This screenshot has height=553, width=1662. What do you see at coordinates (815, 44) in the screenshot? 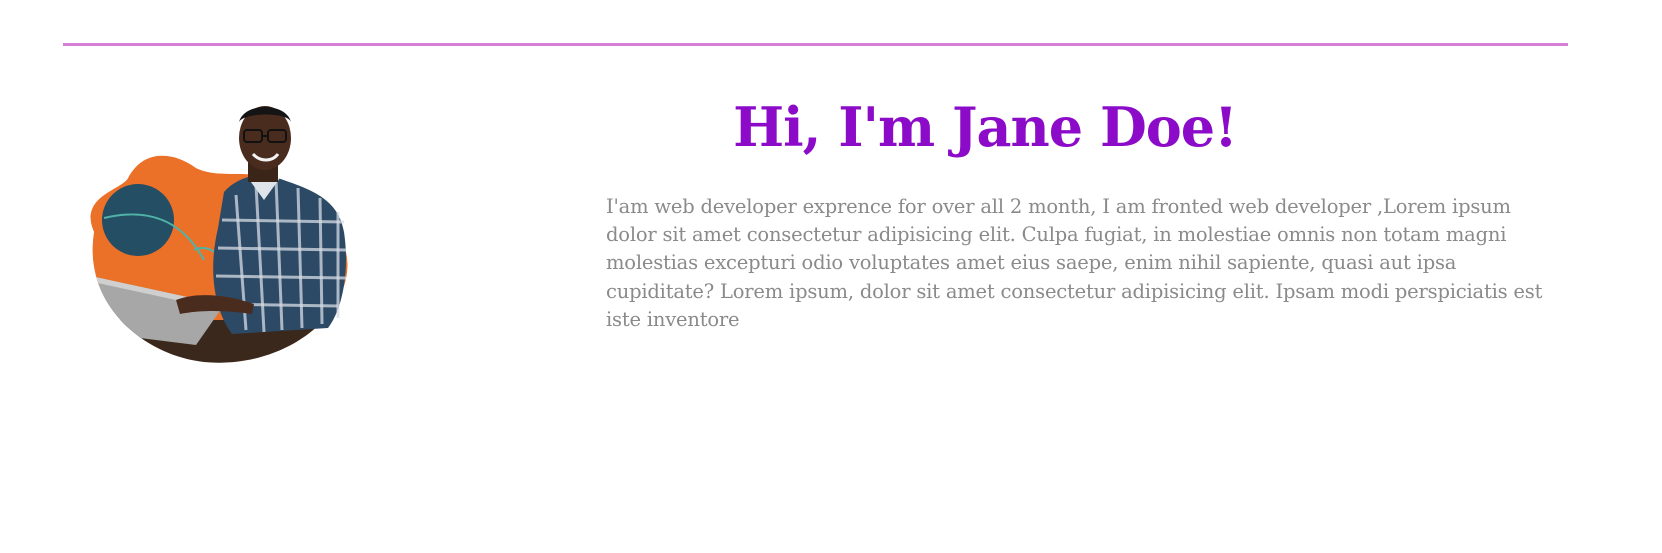
I see `top-divider` at bounding box center [815, 44].